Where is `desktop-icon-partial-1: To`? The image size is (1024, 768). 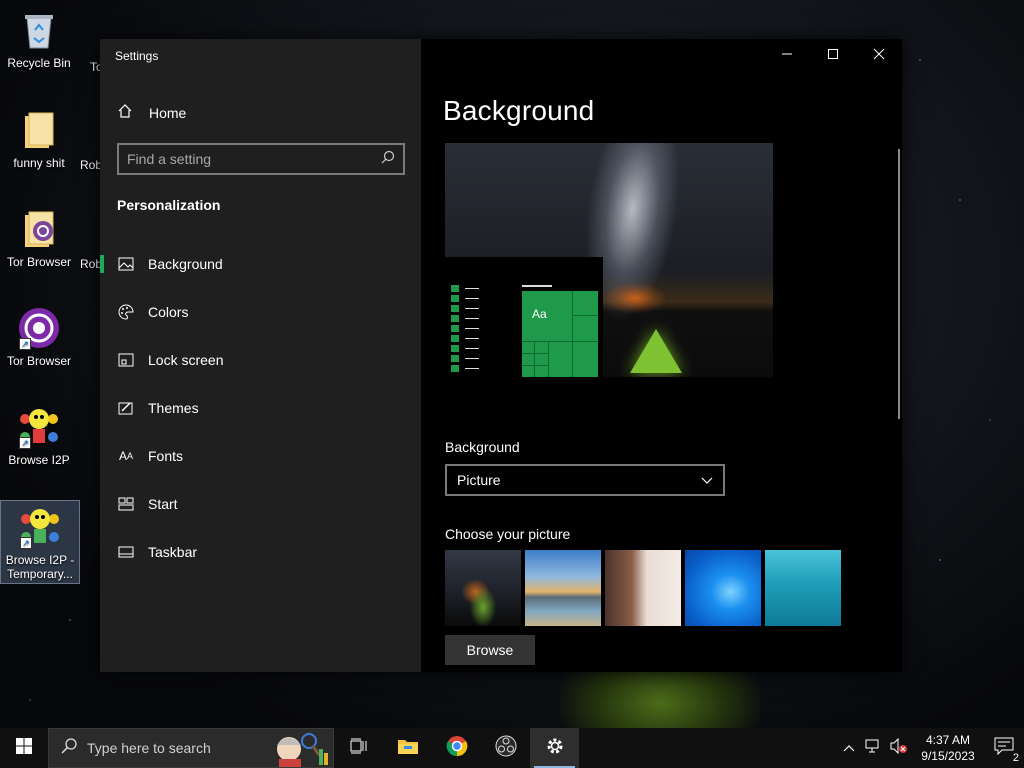 desktop-icon-partial-1: To is located at coordinates (90, 41).